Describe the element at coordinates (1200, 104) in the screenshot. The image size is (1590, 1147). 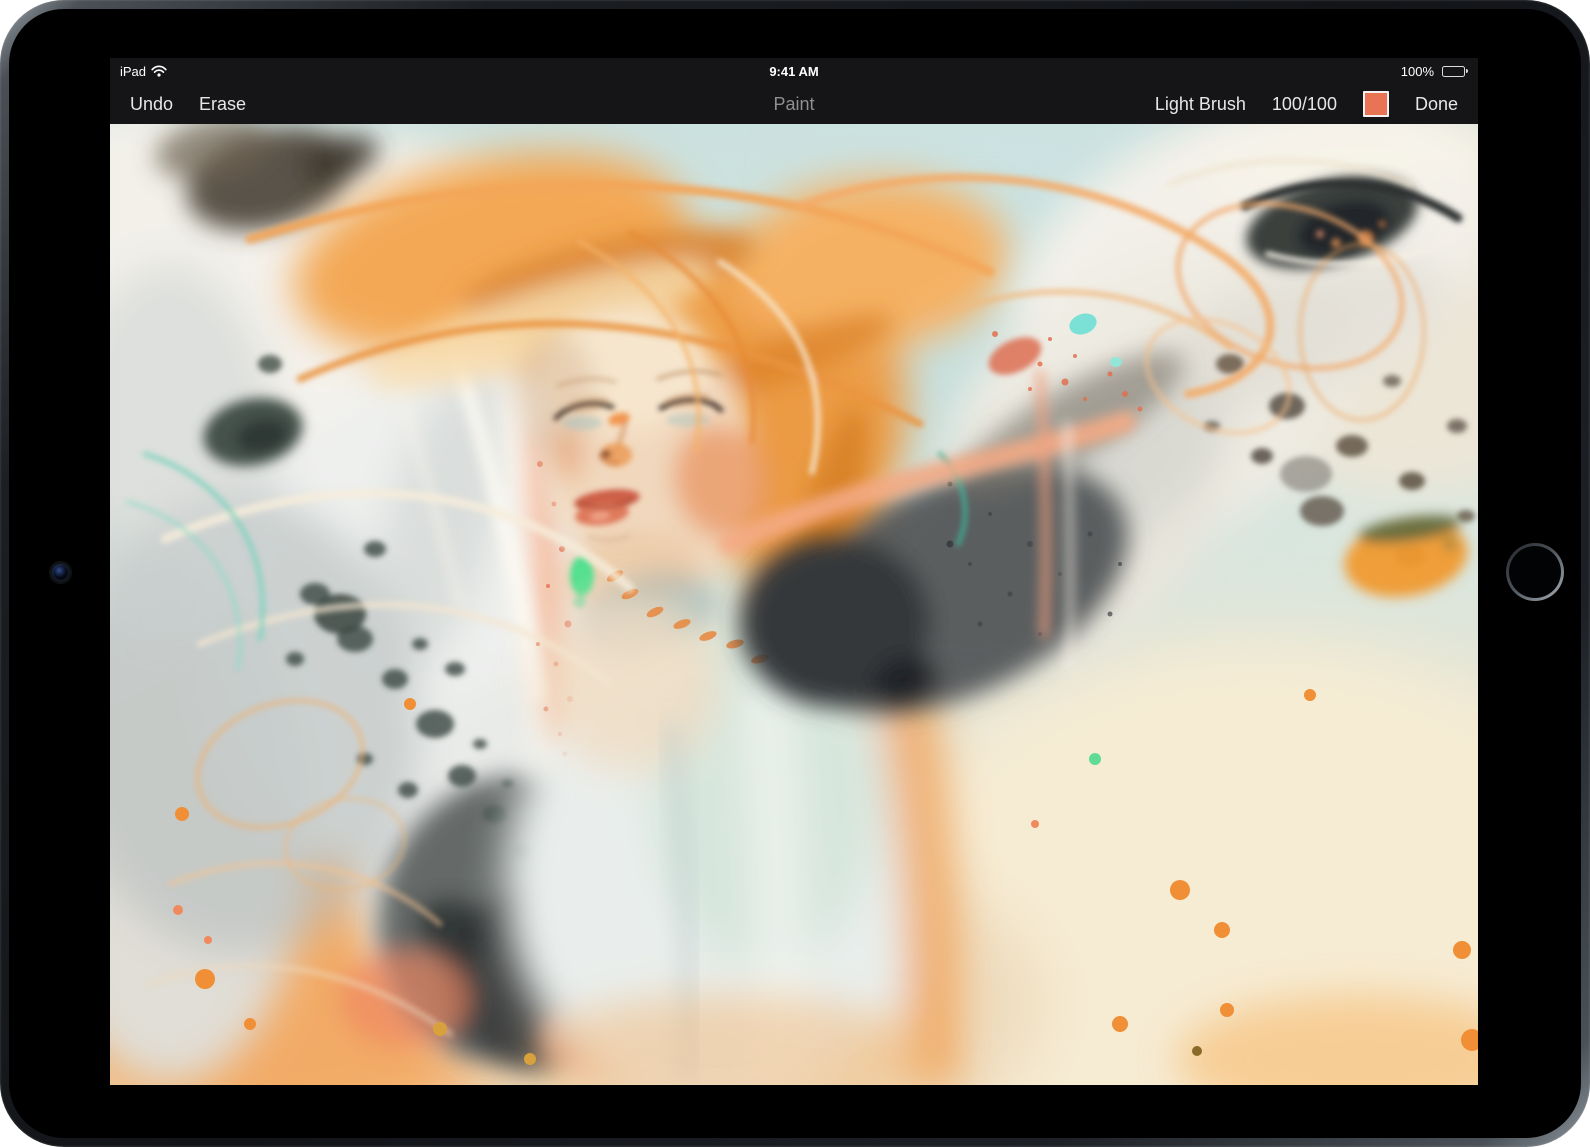
I see `brush-picker-button: Light Brush` at that location.